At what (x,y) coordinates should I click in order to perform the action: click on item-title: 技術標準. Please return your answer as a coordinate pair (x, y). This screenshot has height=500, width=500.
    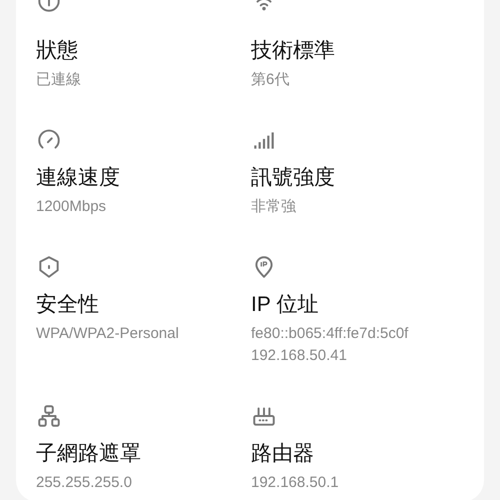
    Looking at the image, I should click on (293, 51).